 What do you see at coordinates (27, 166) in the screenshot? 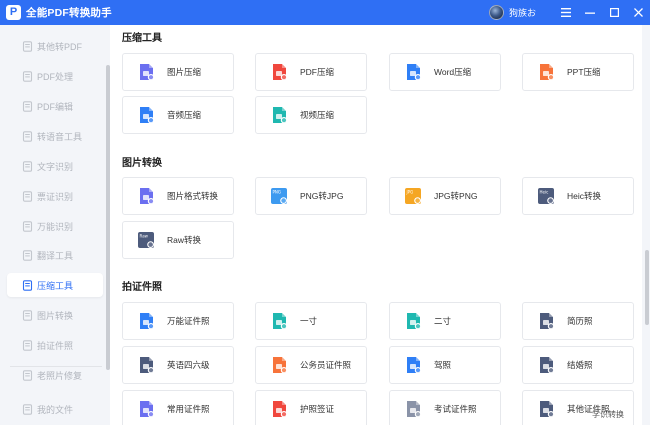
I see `text-recognition-icon` at bounding box center [27, 166].